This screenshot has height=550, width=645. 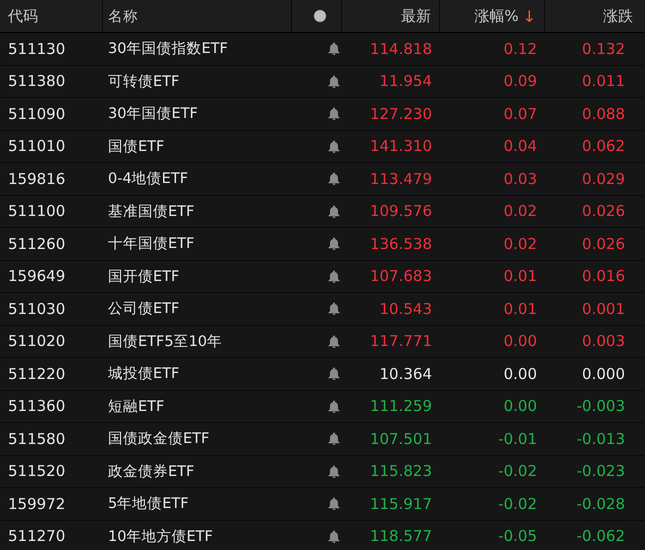 What do you see at coordinates (197, 16) in the screenshot?
I see `column-header: 名称` at bounding box center [197, 16].